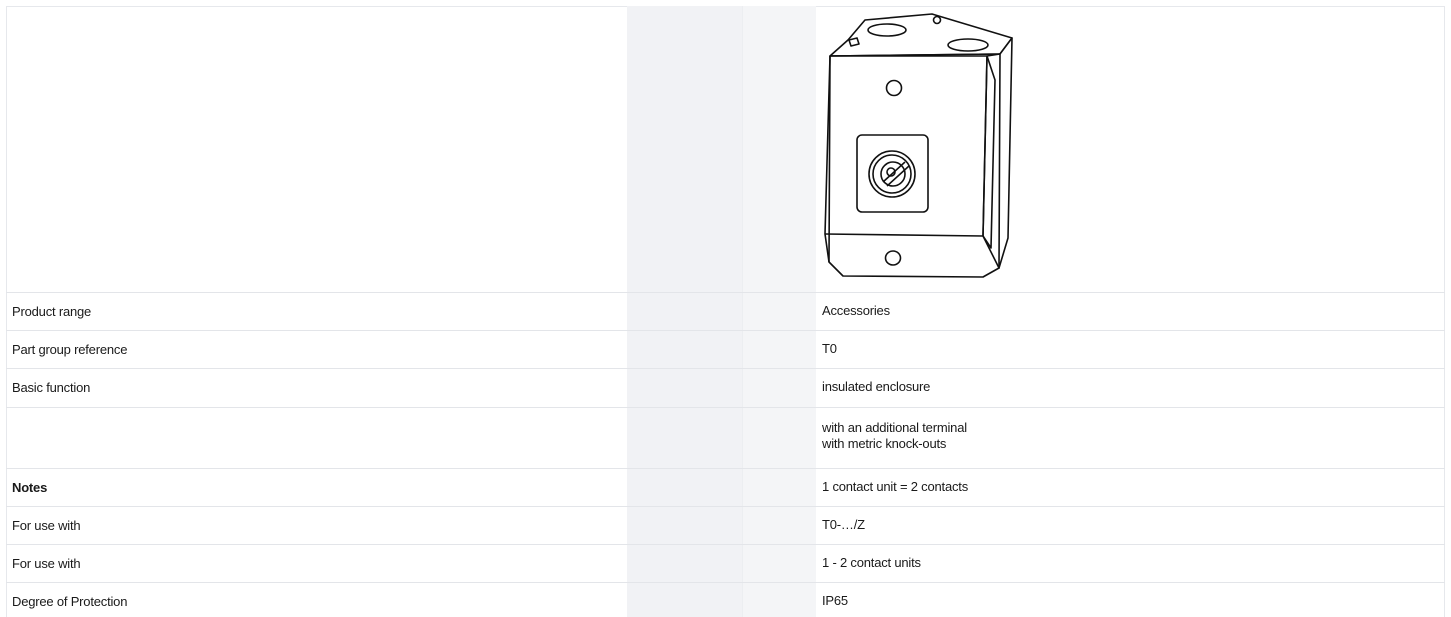 This screenshot has width=1451, height=617. I want to click on row-value-line-1: with an additional terminal, so click(894, 427).